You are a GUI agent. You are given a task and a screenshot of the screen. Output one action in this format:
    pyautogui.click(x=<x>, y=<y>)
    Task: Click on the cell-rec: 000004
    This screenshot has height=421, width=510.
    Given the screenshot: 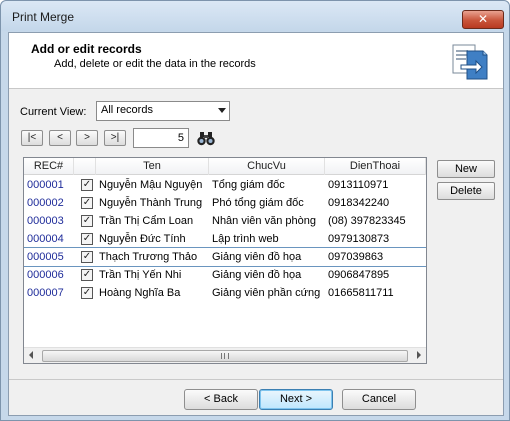 What is the action you would take?
    pyautogui.click(x=49, y=239)
    